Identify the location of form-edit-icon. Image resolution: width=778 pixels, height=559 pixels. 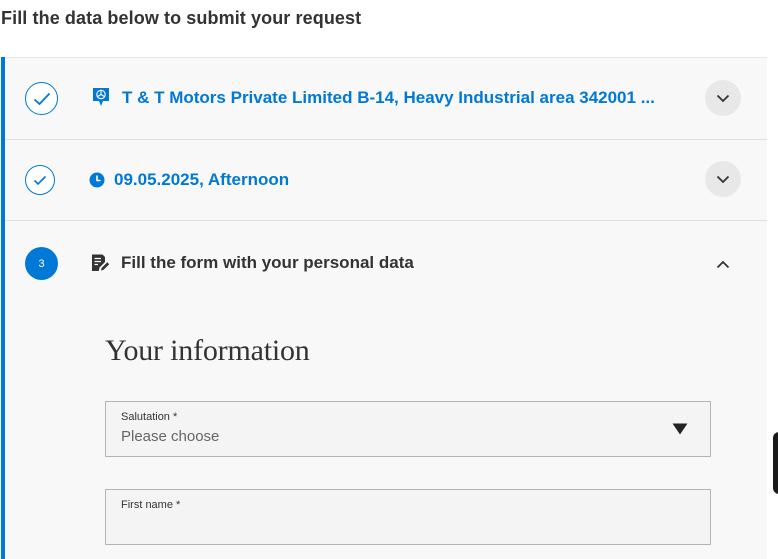
(100, 263).